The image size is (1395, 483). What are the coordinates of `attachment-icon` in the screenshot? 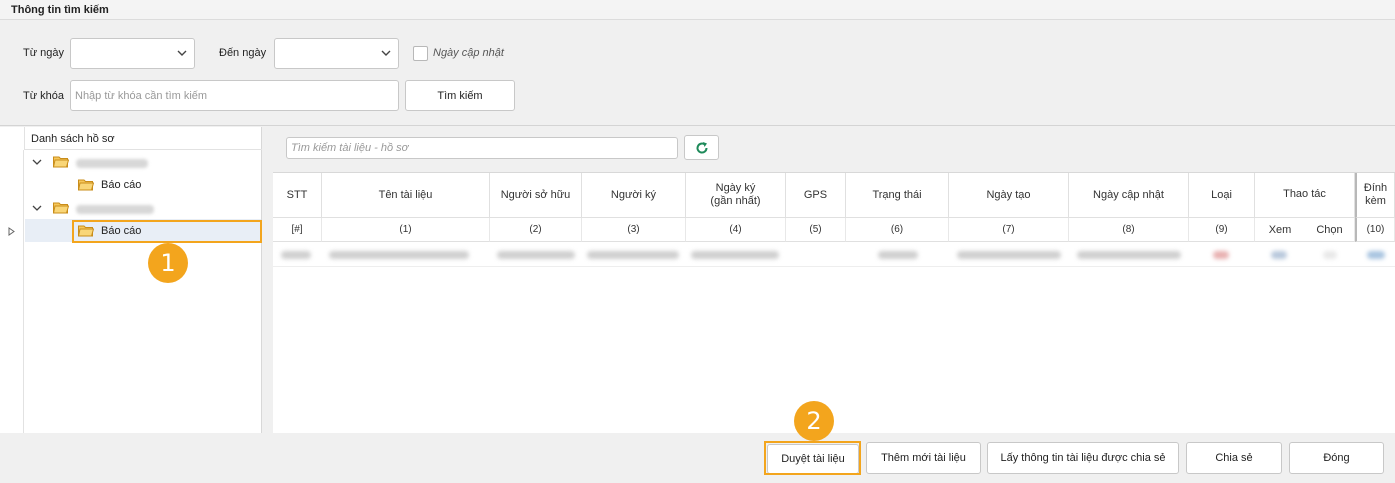 It's located at (1376, 255).